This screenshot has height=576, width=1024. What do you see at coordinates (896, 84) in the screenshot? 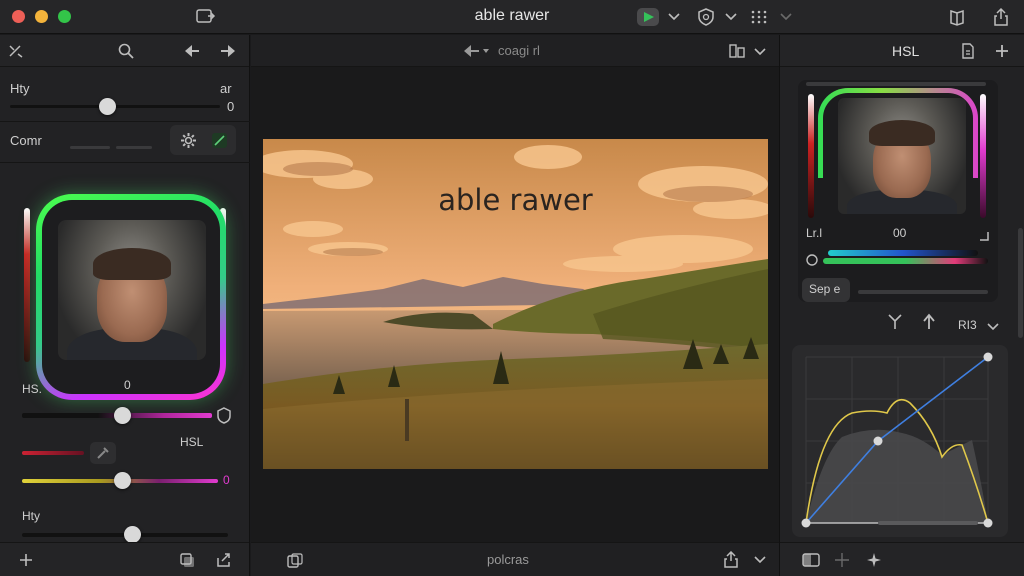
I see `top-scrub-bar` at bounding box center [896, 84].